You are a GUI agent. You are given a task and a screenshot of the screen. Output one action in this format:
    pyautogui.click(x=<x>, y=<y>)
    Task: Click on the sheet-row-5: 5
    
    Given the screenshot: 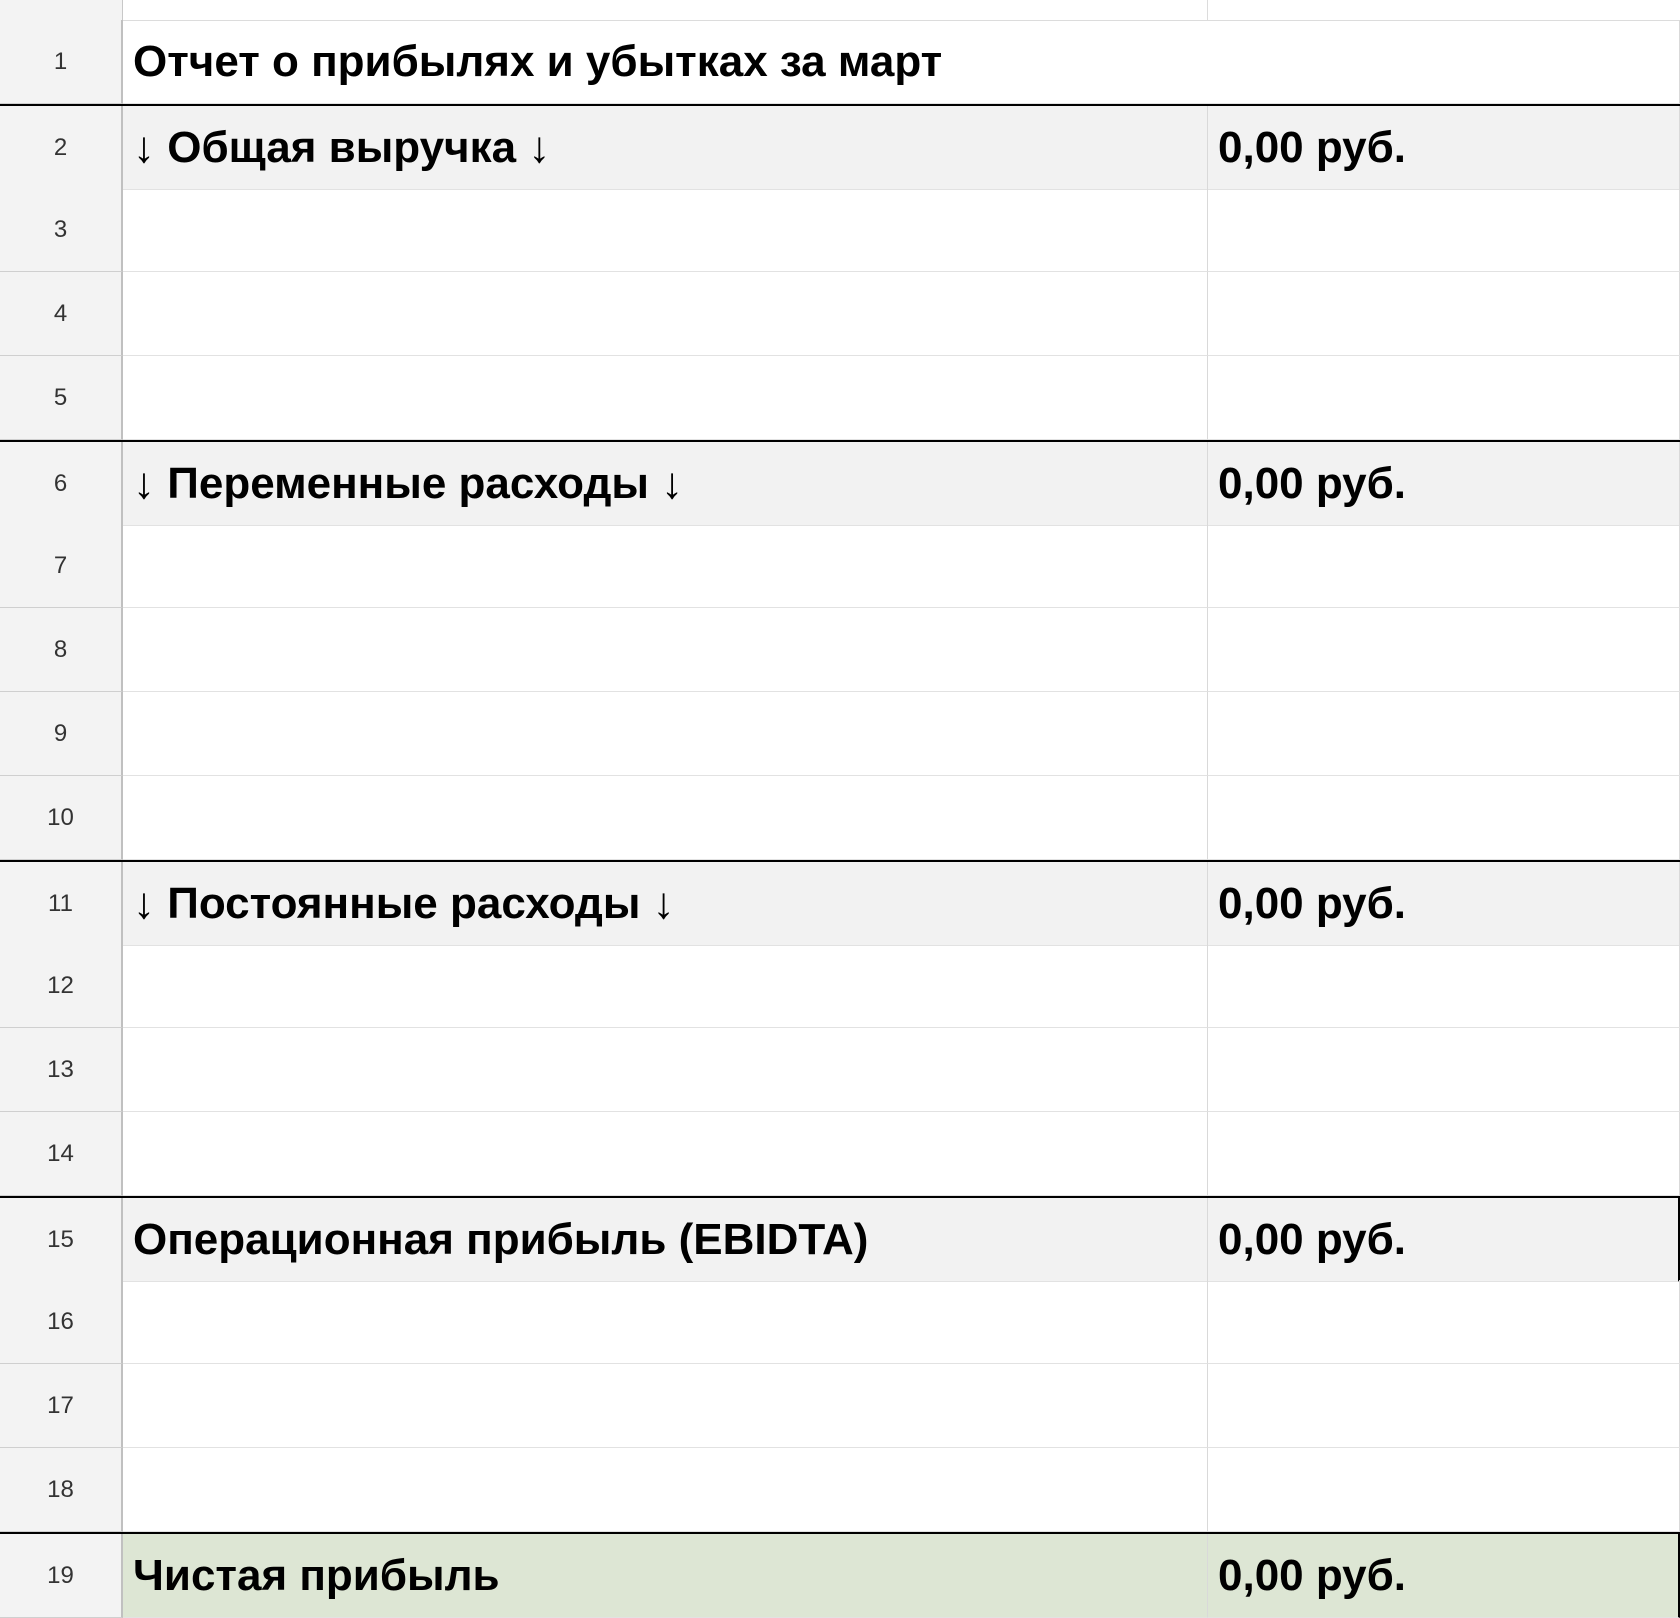 What is the action you would take?
    pyautogui.click(x=840, y=398)
    